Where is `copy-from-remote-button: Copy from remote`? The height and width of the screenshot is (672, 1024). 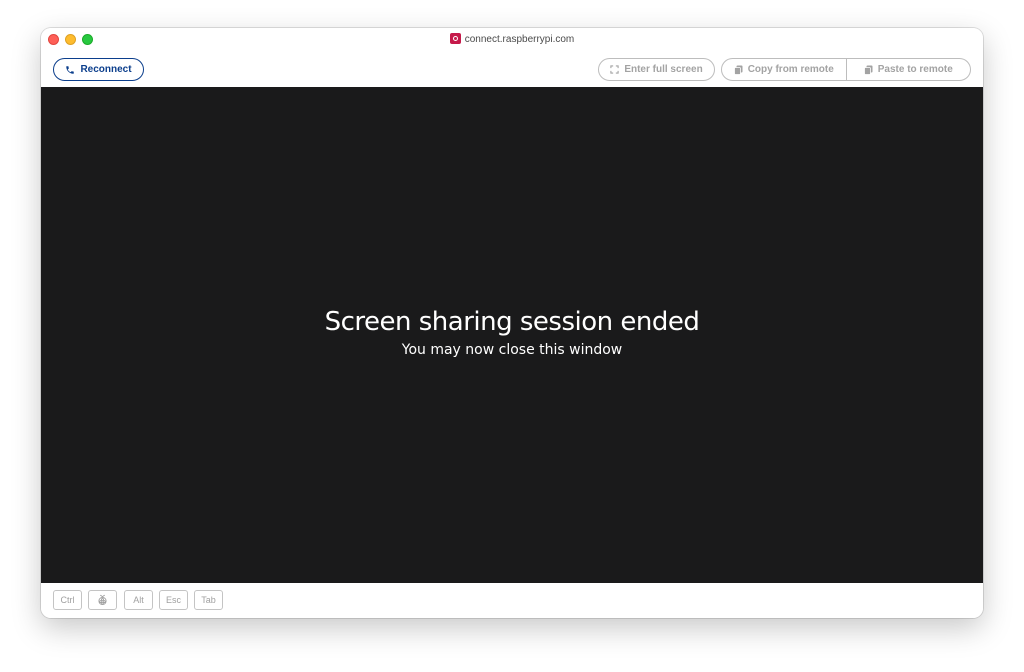 copy-from-remote-button: Copy from remote is located at coordinates (784, 69).